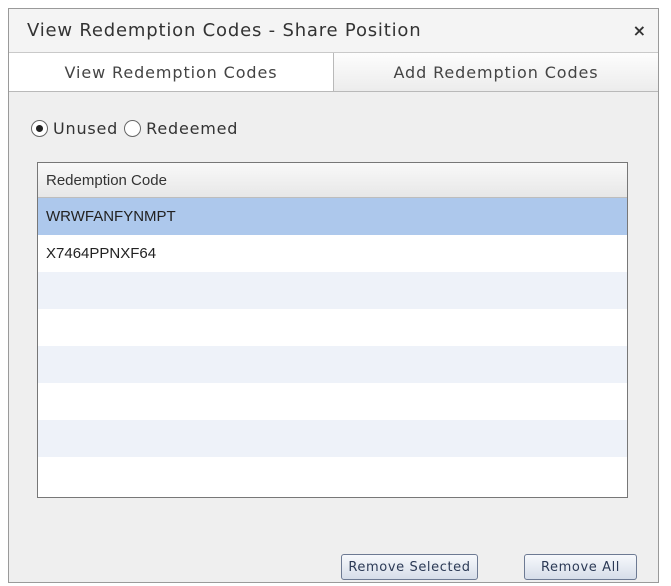  What do you see at coordinates (101, 253) in the screenshot?
I see `code-cell: X7464PPNXF64` at bounding box center [101, 253].